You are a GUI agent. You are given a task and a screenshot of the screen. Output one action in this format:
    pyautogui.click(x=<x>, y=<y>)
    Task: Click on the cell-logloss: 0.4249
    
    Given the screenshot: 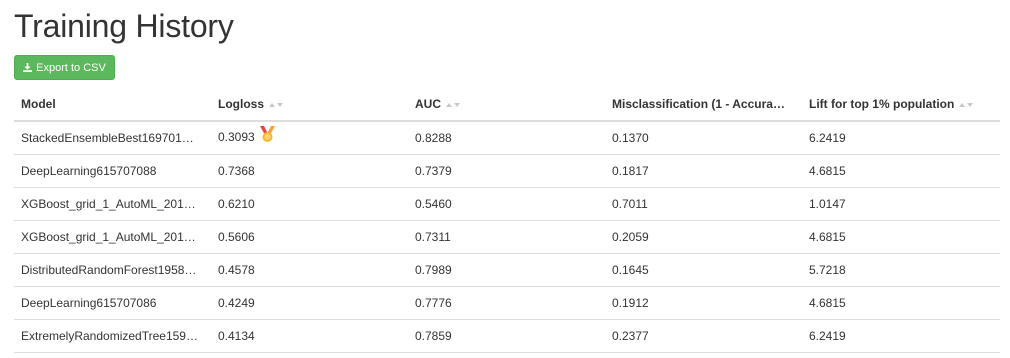 What is the action you would take?
    pyautogui.click(x=309, y=303)
    